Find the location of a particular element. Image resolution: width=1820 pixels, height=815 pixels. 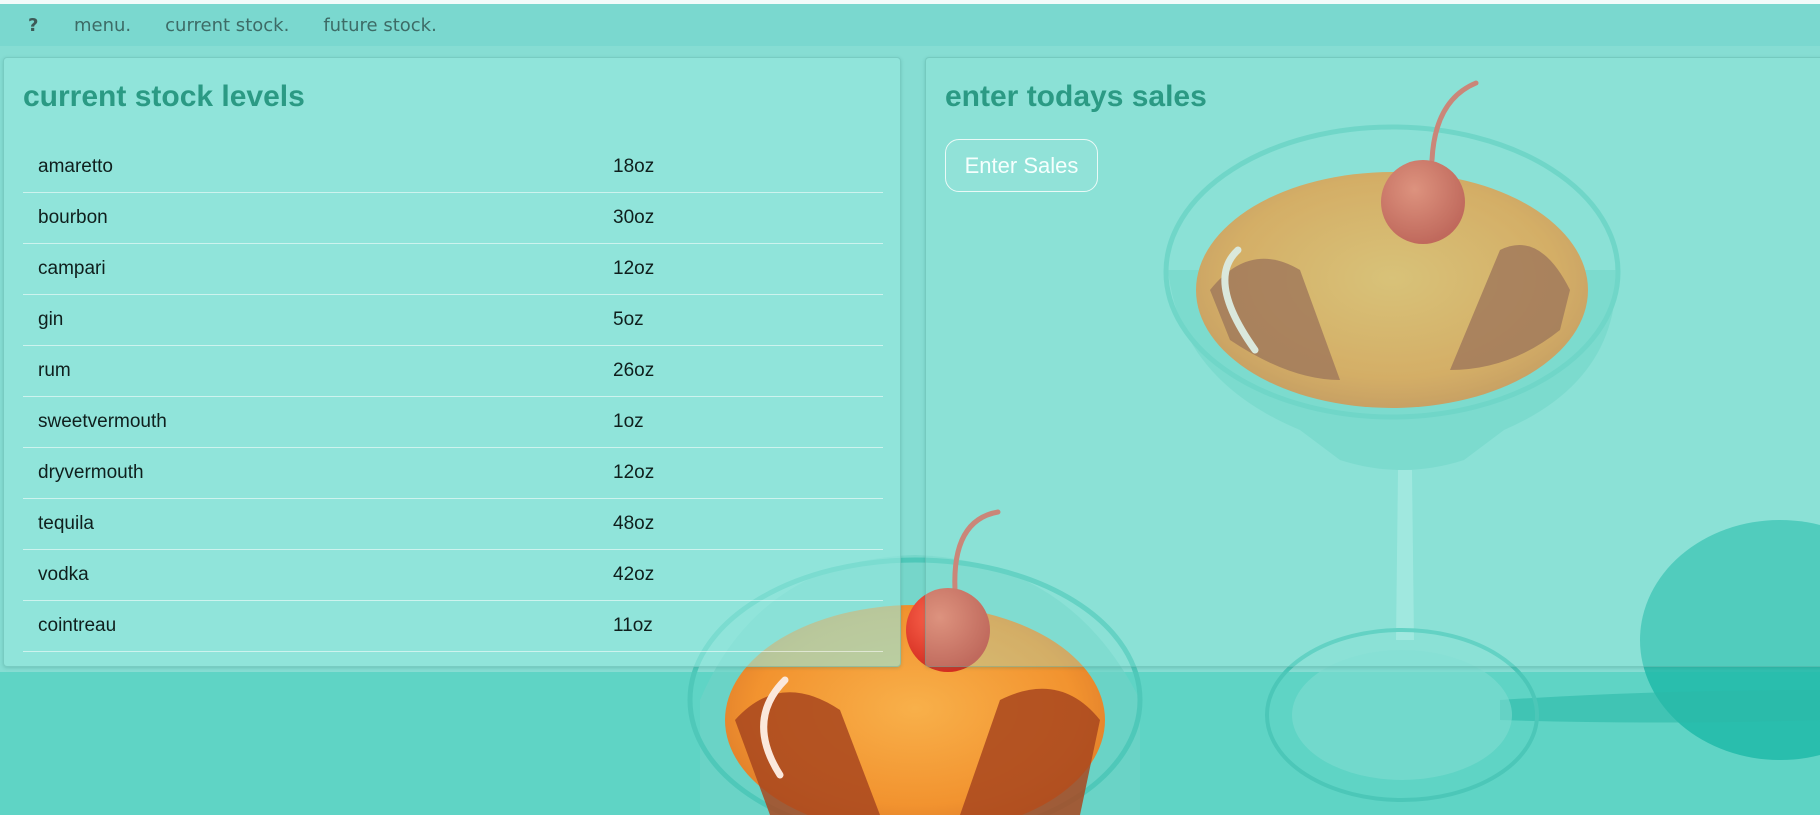

stock-item-name: vodka is located at coordinates (318, 575).